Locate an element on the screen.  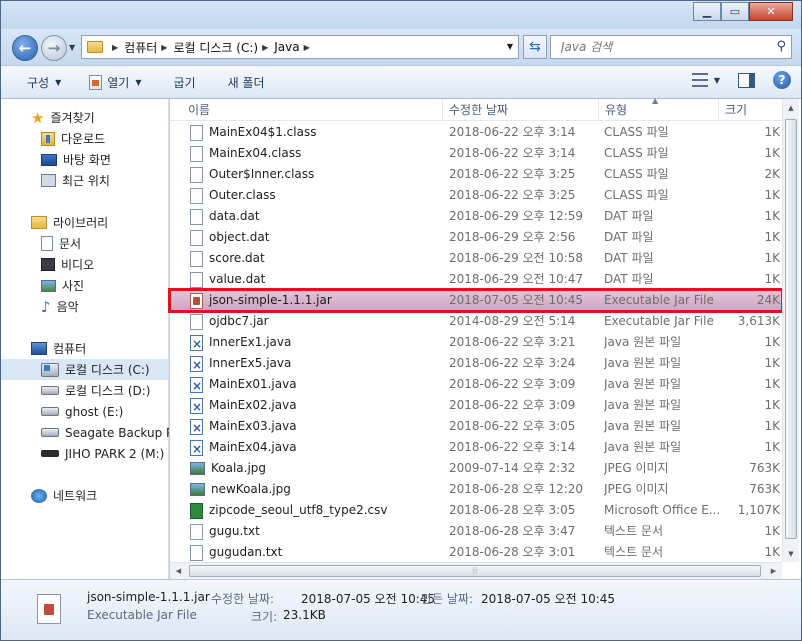
nav-recent: 최근 위치 is located at coordinates (85, 180).